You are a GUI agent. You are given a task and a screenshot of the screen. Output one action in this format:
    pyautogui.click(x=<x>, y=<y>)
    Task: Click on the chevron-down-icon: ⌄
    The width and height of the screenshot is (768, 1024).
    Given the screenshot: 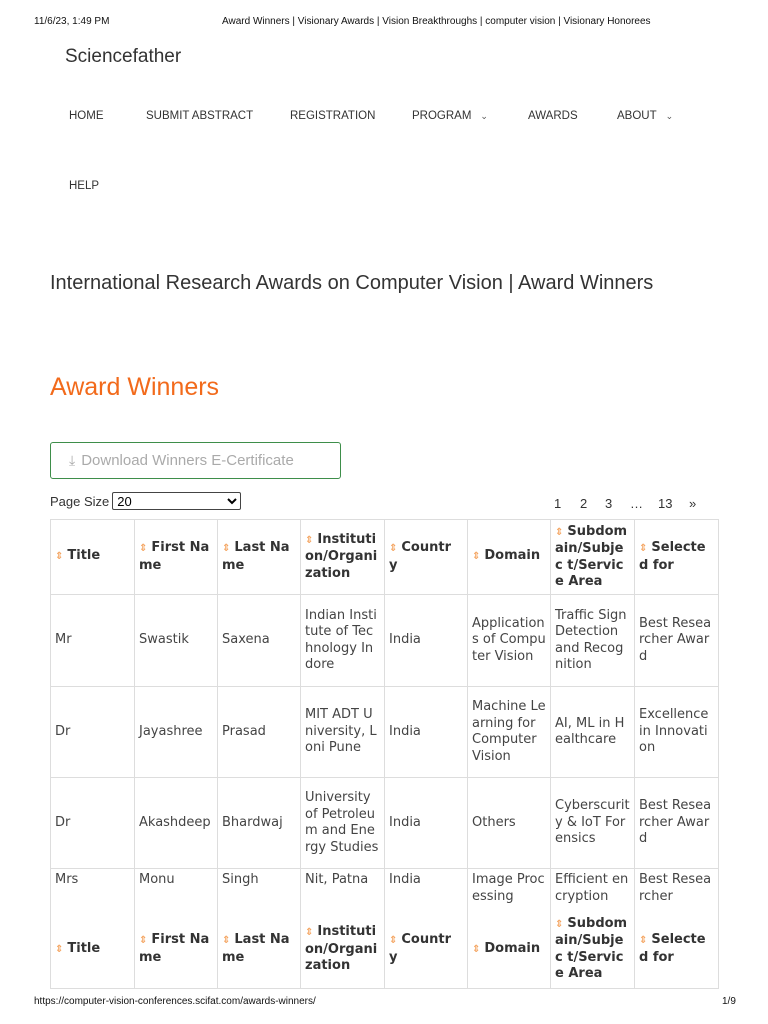 What is the action you would take?
    pyautogui.click(x=484, y=116)
    